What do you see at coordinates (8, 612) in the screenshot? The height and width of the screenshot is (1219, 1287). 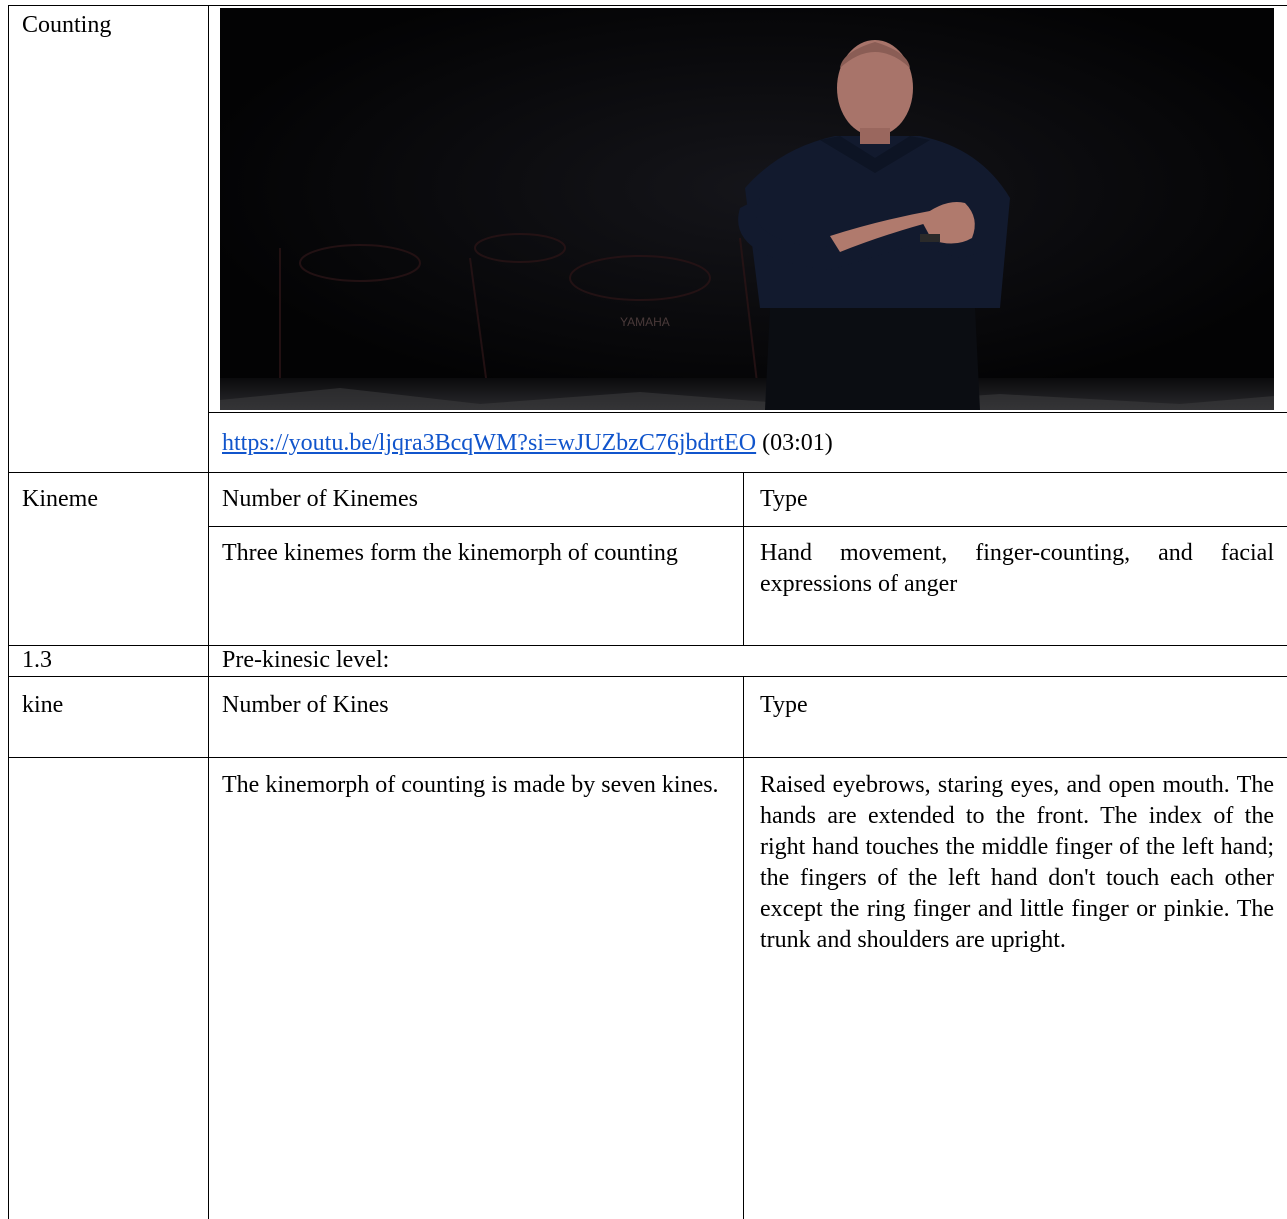 I see `table-left-border` at bounding box center [8, 612].